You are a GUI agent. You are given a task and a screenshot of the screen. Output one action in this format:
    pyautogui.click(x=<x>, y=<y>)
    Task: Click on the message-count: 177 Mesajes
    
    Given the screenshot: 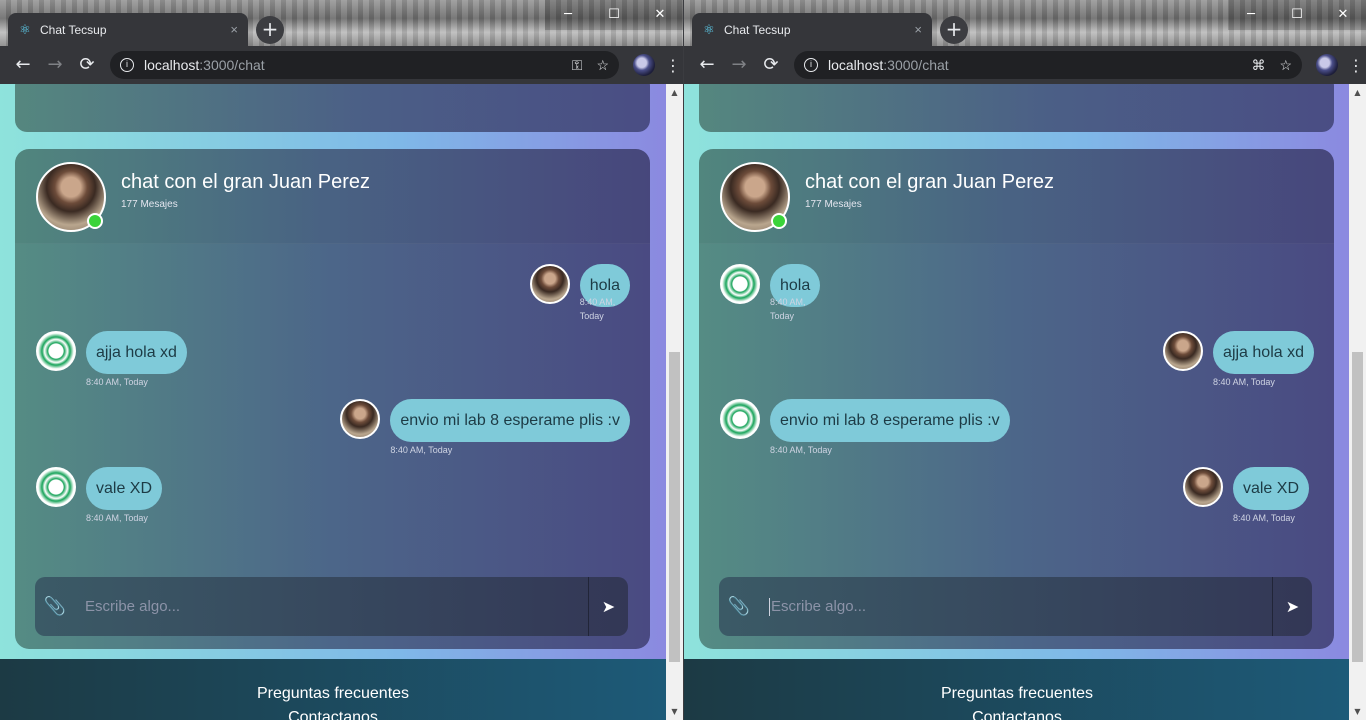 What is the action you would take?
    pyautogui.click(x=149, y=204)
    